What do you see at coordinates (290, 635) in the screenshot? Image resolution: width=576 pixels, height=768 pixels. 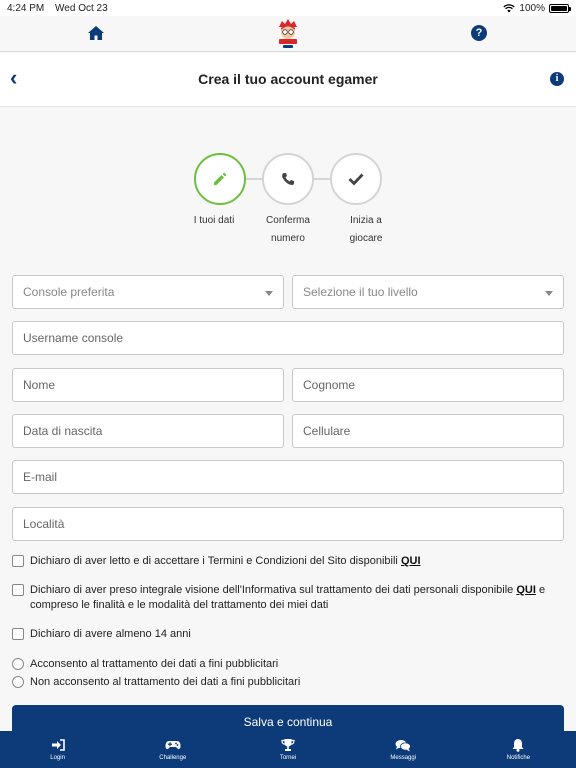 I see `age-consent: Dichiaro di avere almeno 14 anni` at bounding box center [290, 635].